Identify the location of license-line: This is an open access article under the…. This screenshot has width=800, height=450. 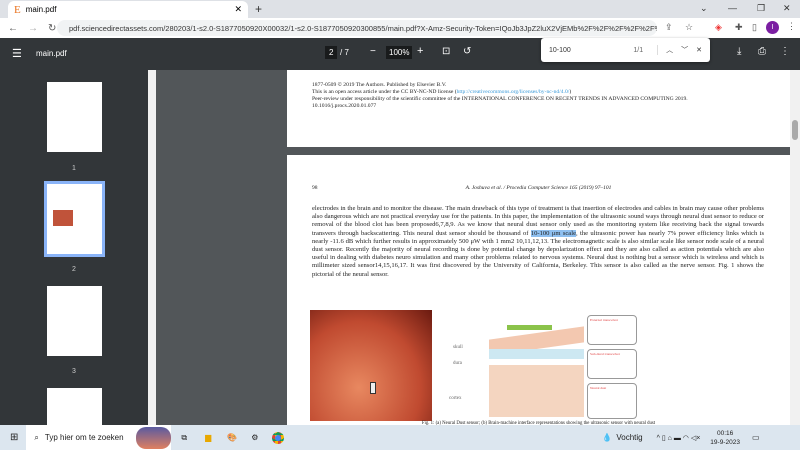
(538, 92).